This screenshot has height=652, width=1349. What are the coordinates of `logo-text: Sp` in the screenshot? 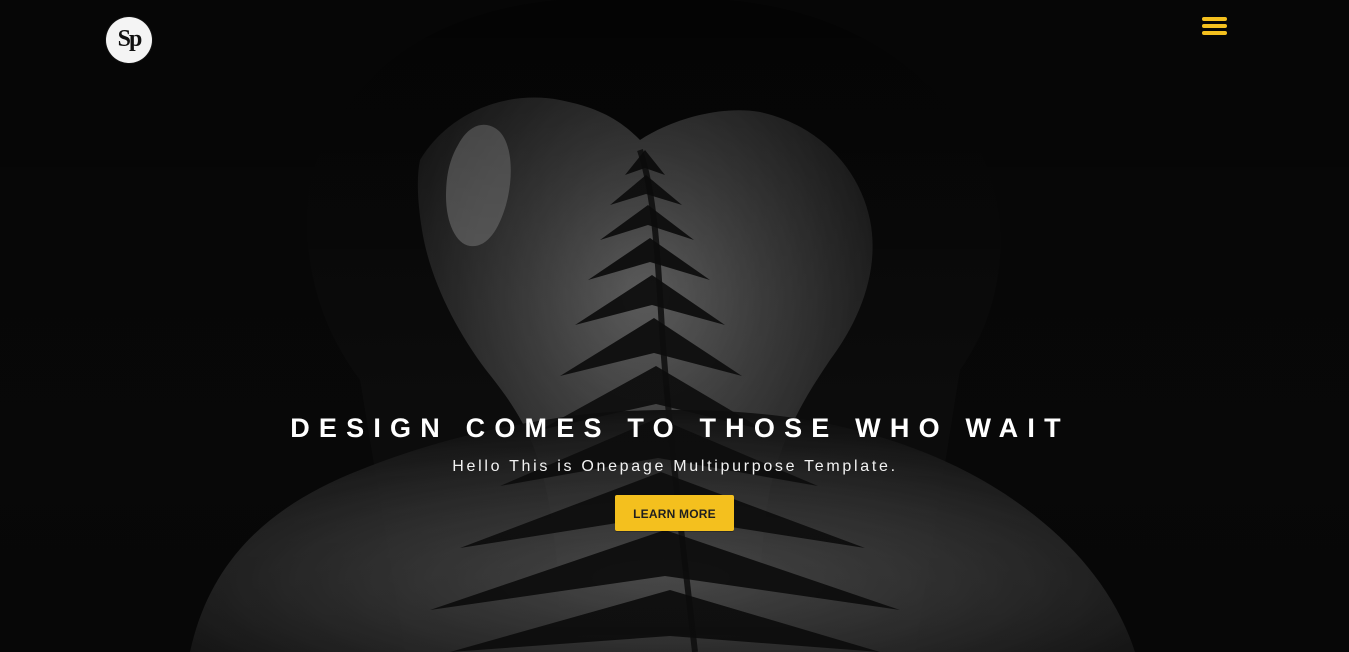 It's located at (130, 38).